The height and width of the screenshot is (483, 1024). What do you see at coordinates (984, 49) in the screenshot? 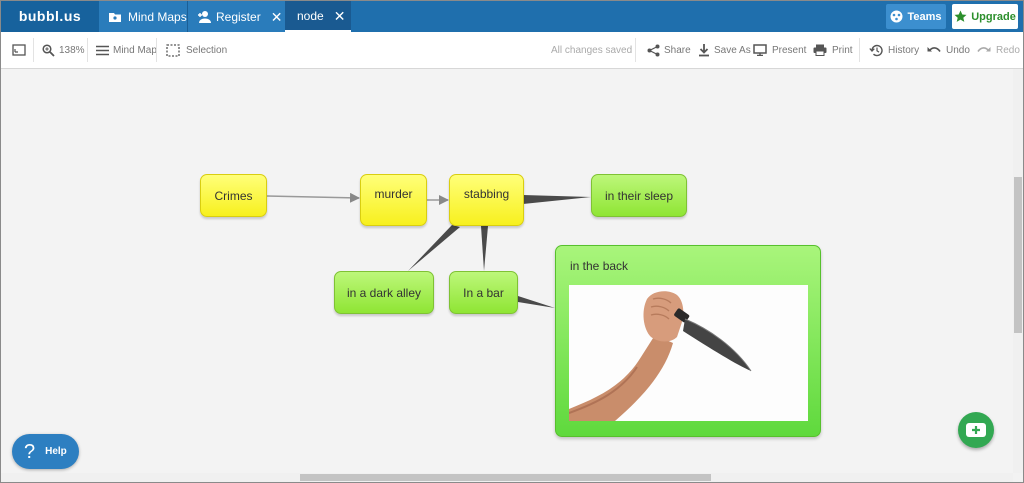
I see `redo-icon` at bounding box center [984, 49].